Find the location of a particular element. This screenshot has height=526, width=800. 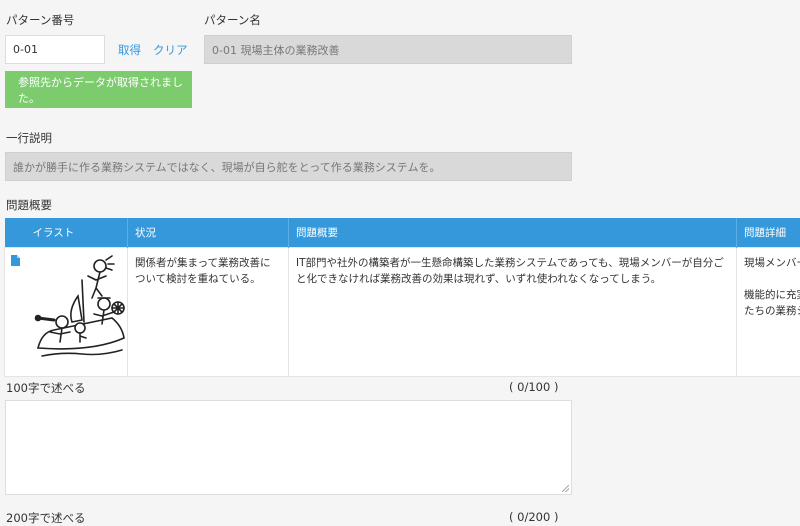

issue-overview-label: 問題概要 is located at coordinates (29, 205).